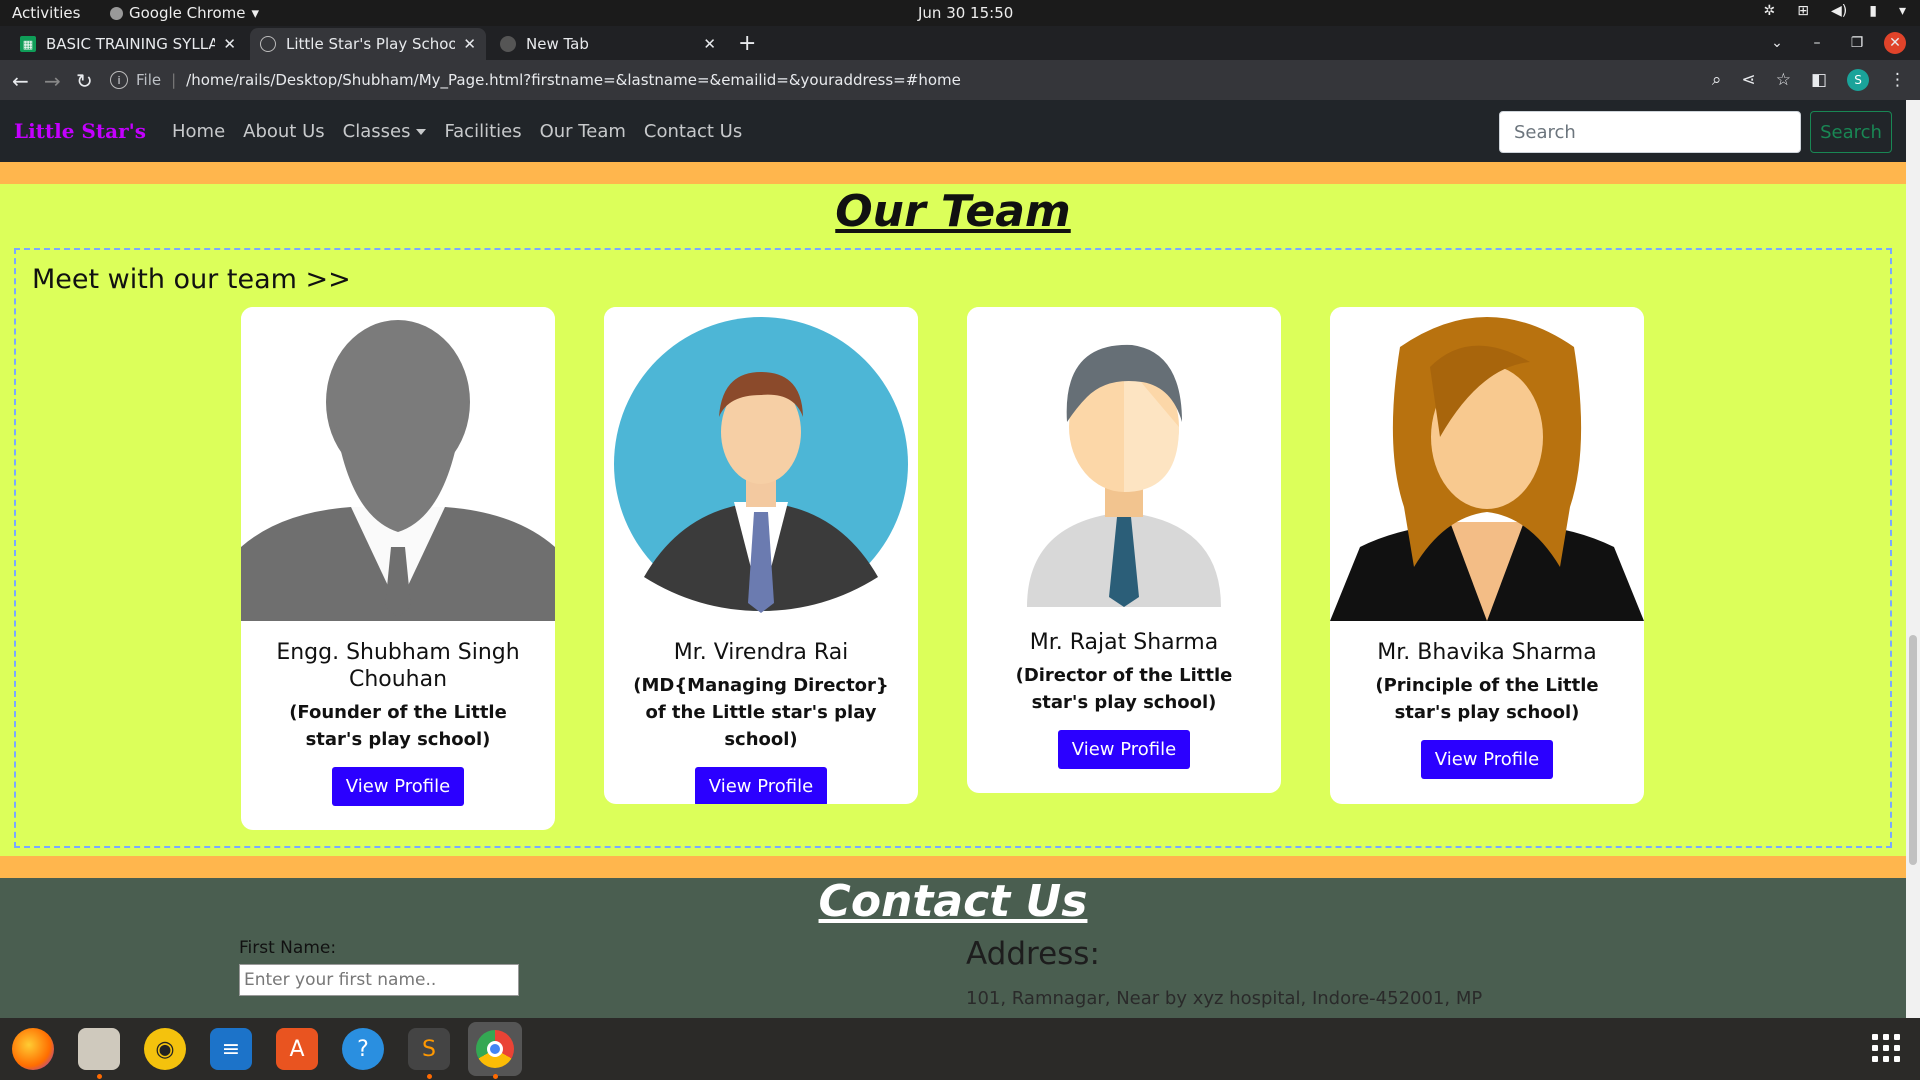 This screenshot has height=1080, width=1920. I want to click on taskbar-dock: ◉ ≡ A ? S, so click(960, 1049).